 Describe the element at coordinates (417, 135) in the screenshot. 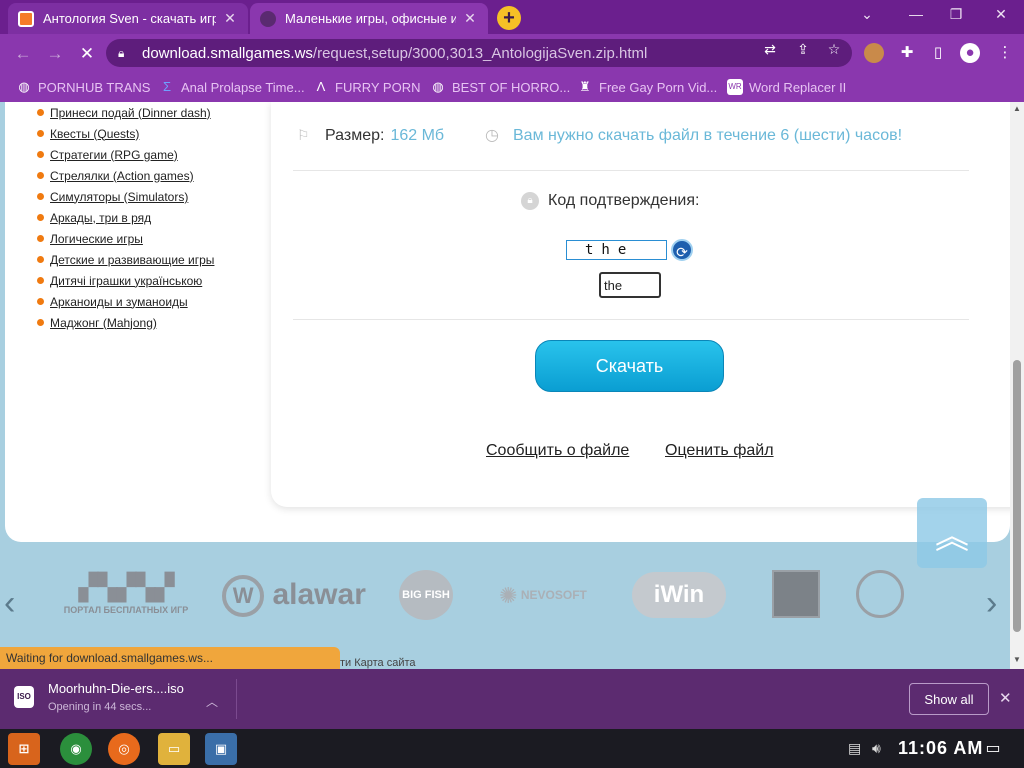

I see `size-value: 162 Мб` at that location.